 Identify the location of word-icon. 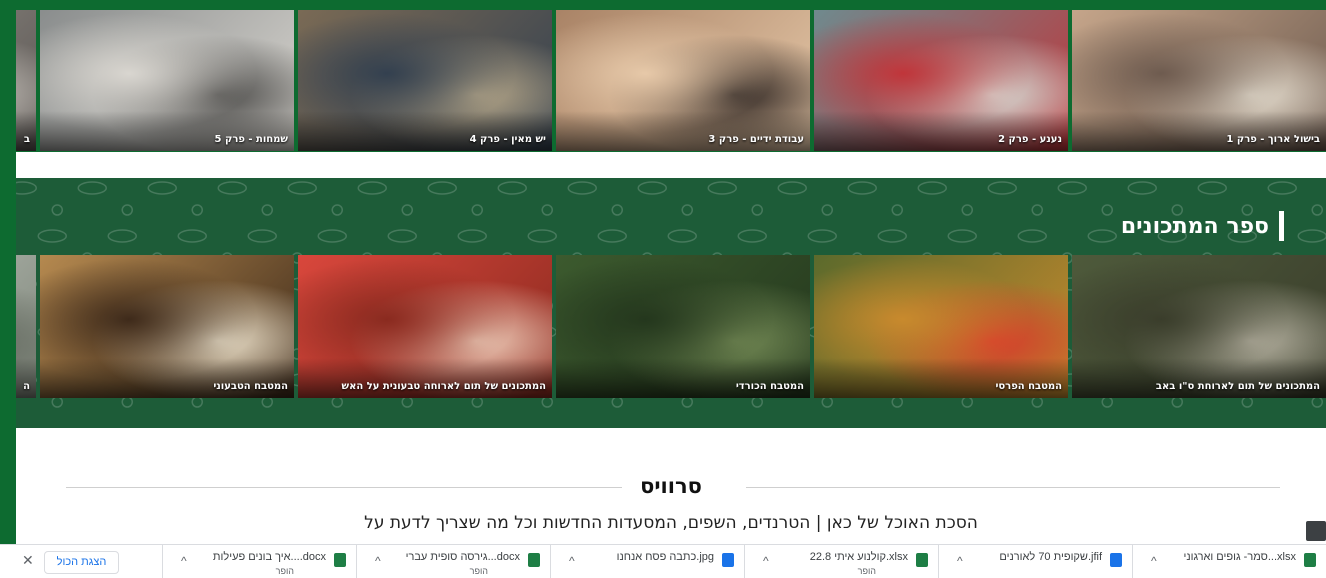
(534, 560).